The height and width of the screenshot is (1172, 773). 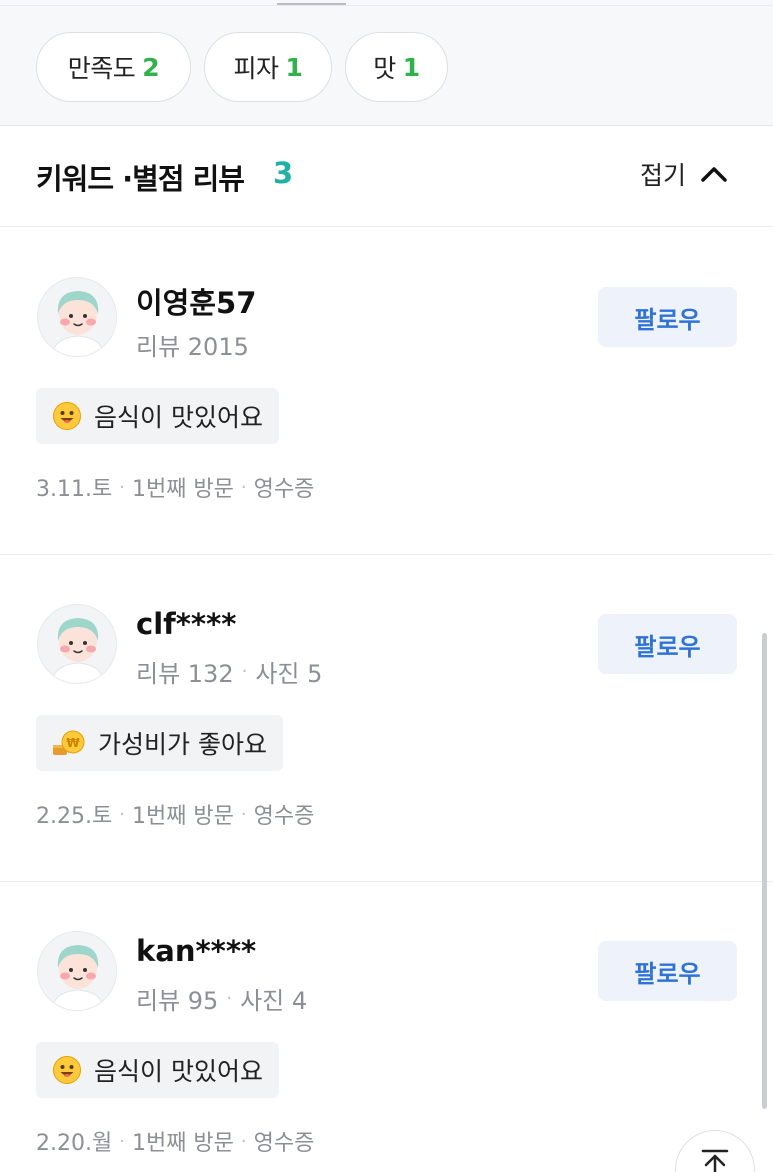 I want to click on filter-chip-label: 맛, so click(x=384, y=68).